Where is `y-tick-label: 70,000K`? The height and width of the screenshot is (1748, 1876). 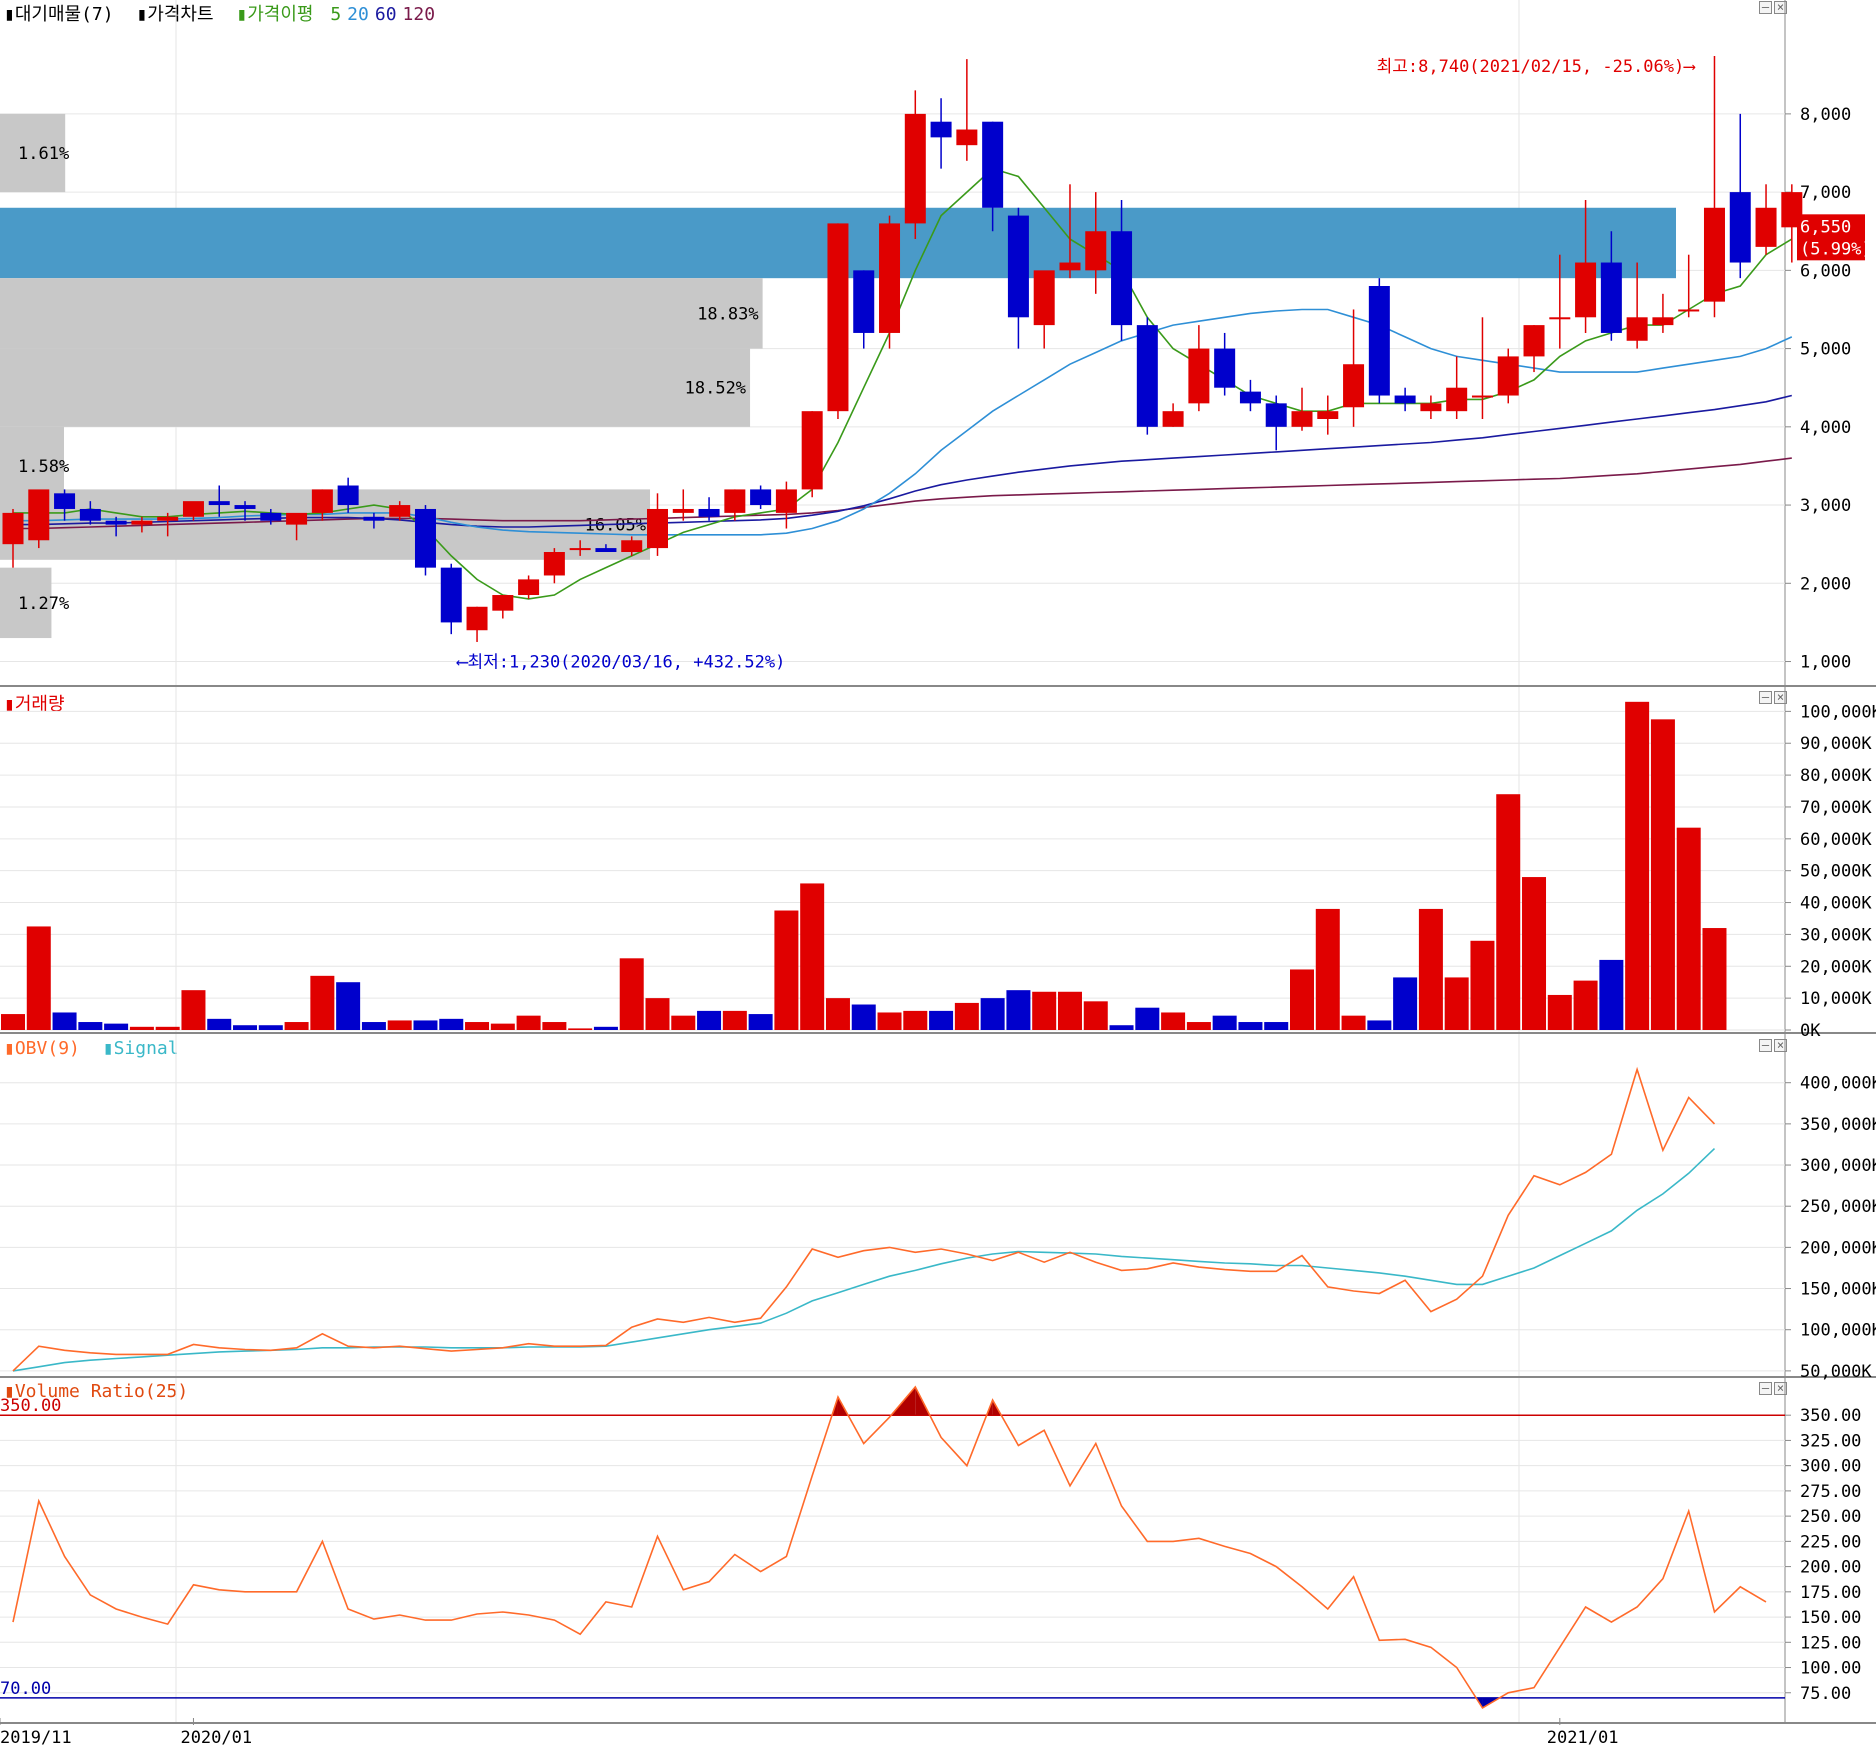 y-tick-label: 70,000K is located at coordinates (1836, 808).